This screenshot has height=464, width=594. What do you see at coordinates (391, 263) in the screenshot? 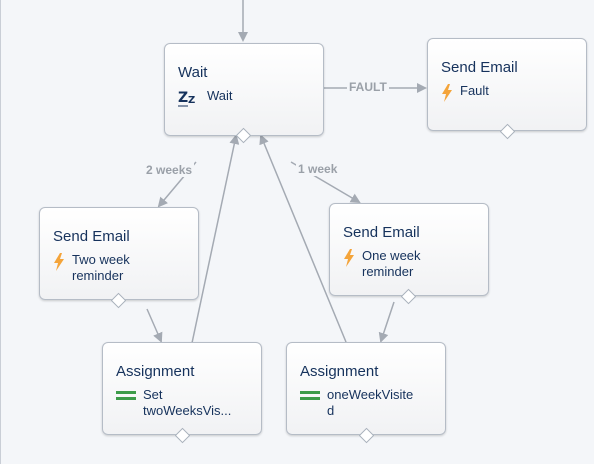
I see `node-label: One week reminder` at bounding box center [391, 263].